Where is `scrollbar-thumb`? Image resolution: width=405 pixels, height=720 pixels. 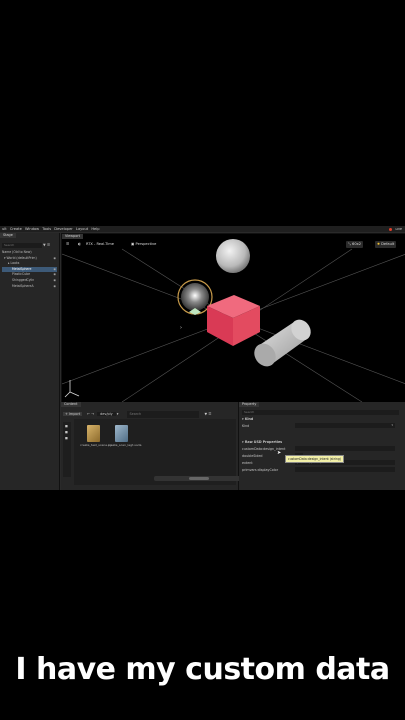 scrollbar-thumb is located at coordinates (199, 478).